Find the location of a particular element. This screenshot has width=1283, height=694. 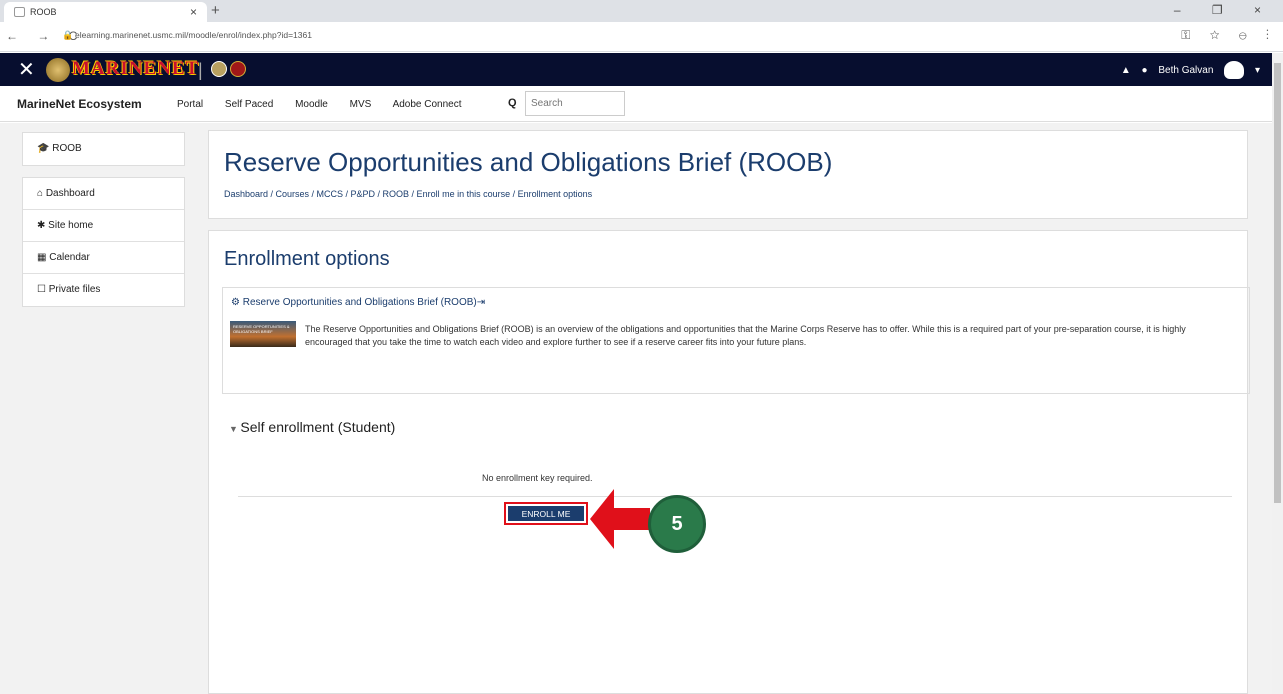

lock-icon: 🔒 is located at coordinates (68, 35).